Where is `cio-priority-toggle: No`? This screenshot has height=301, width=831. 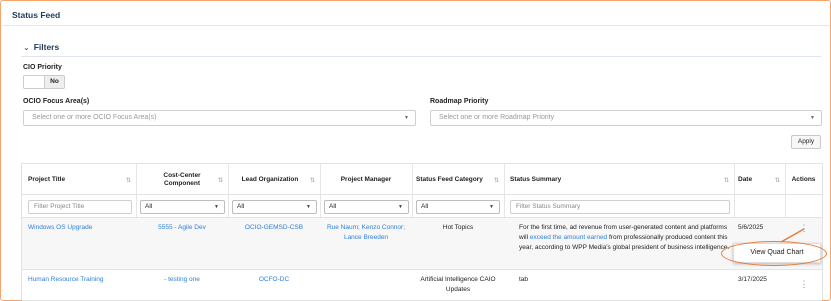
cio-priority-toggle: No is located at coordinates (44, 82).